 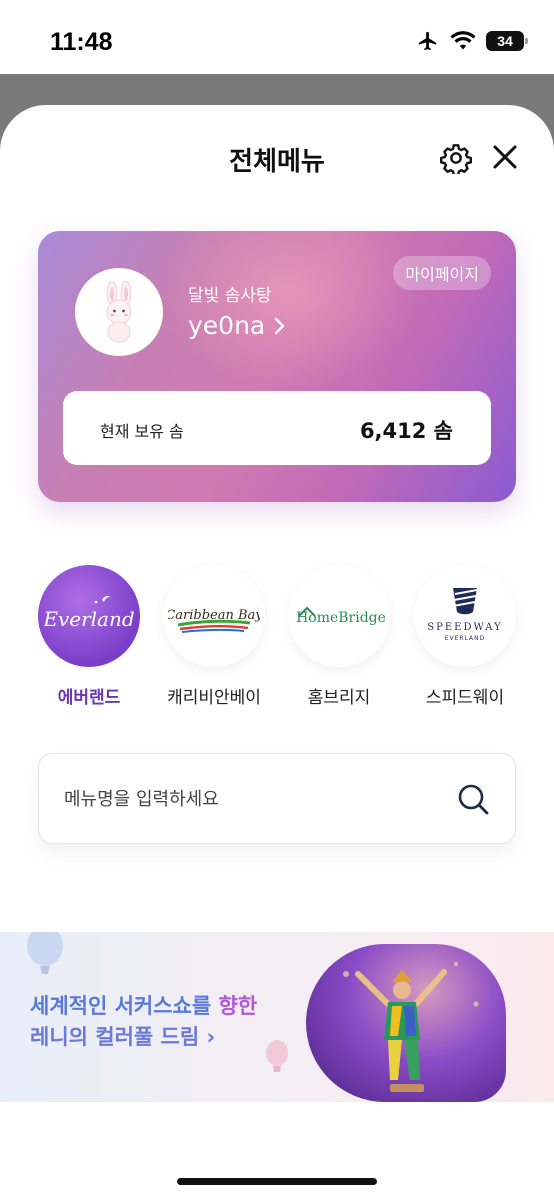 I want to click on avatar, so click(x=119, y=312).